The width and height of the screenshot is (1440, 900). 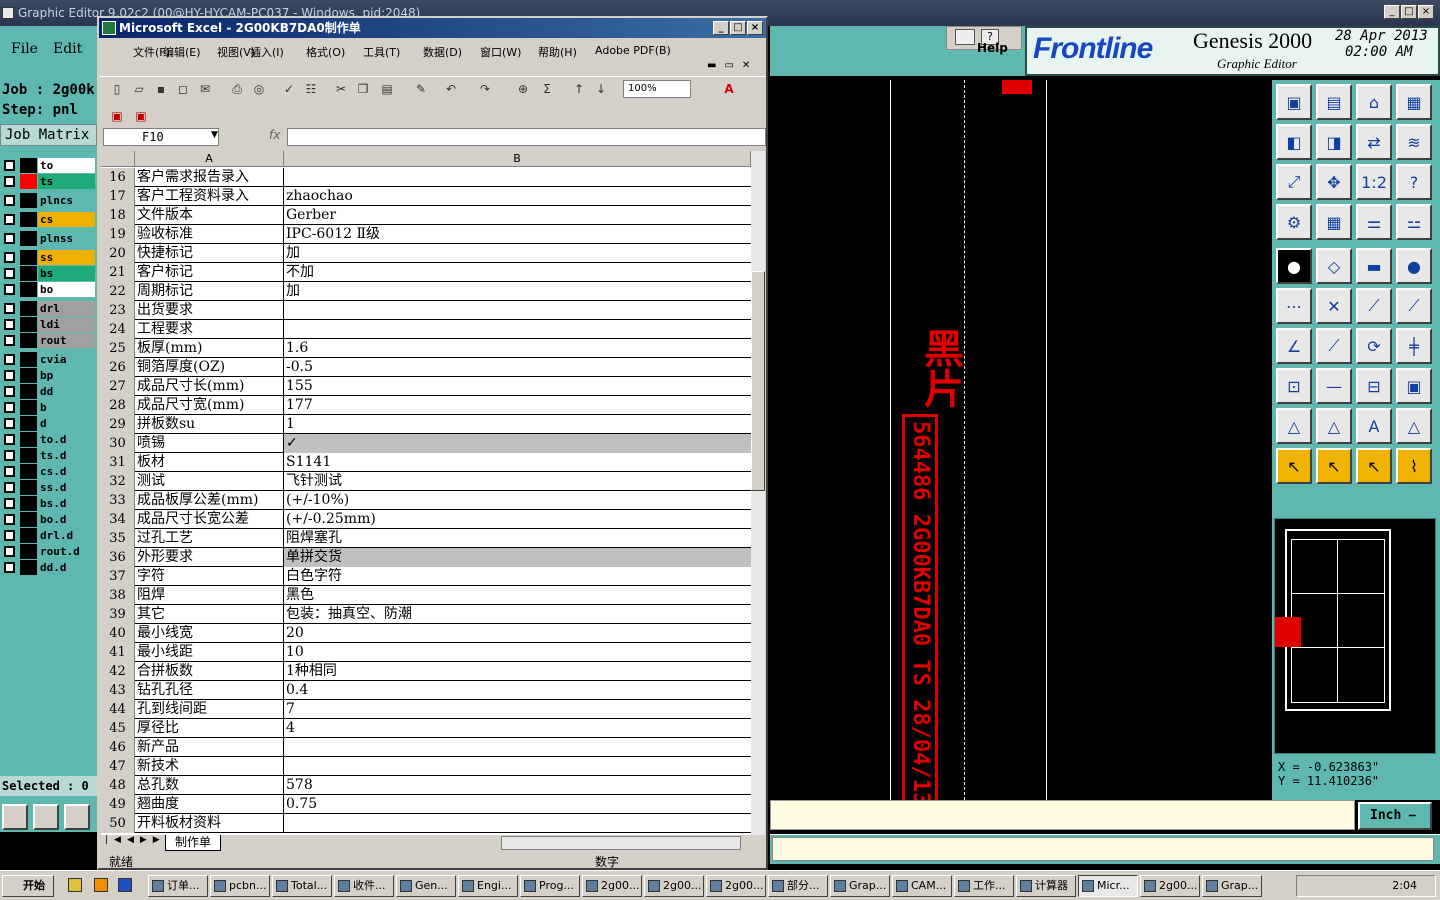 What do you see at coordinates (118, 386) in the screenshot?
I see `row-header: 27` at bounding box center [118, 386].